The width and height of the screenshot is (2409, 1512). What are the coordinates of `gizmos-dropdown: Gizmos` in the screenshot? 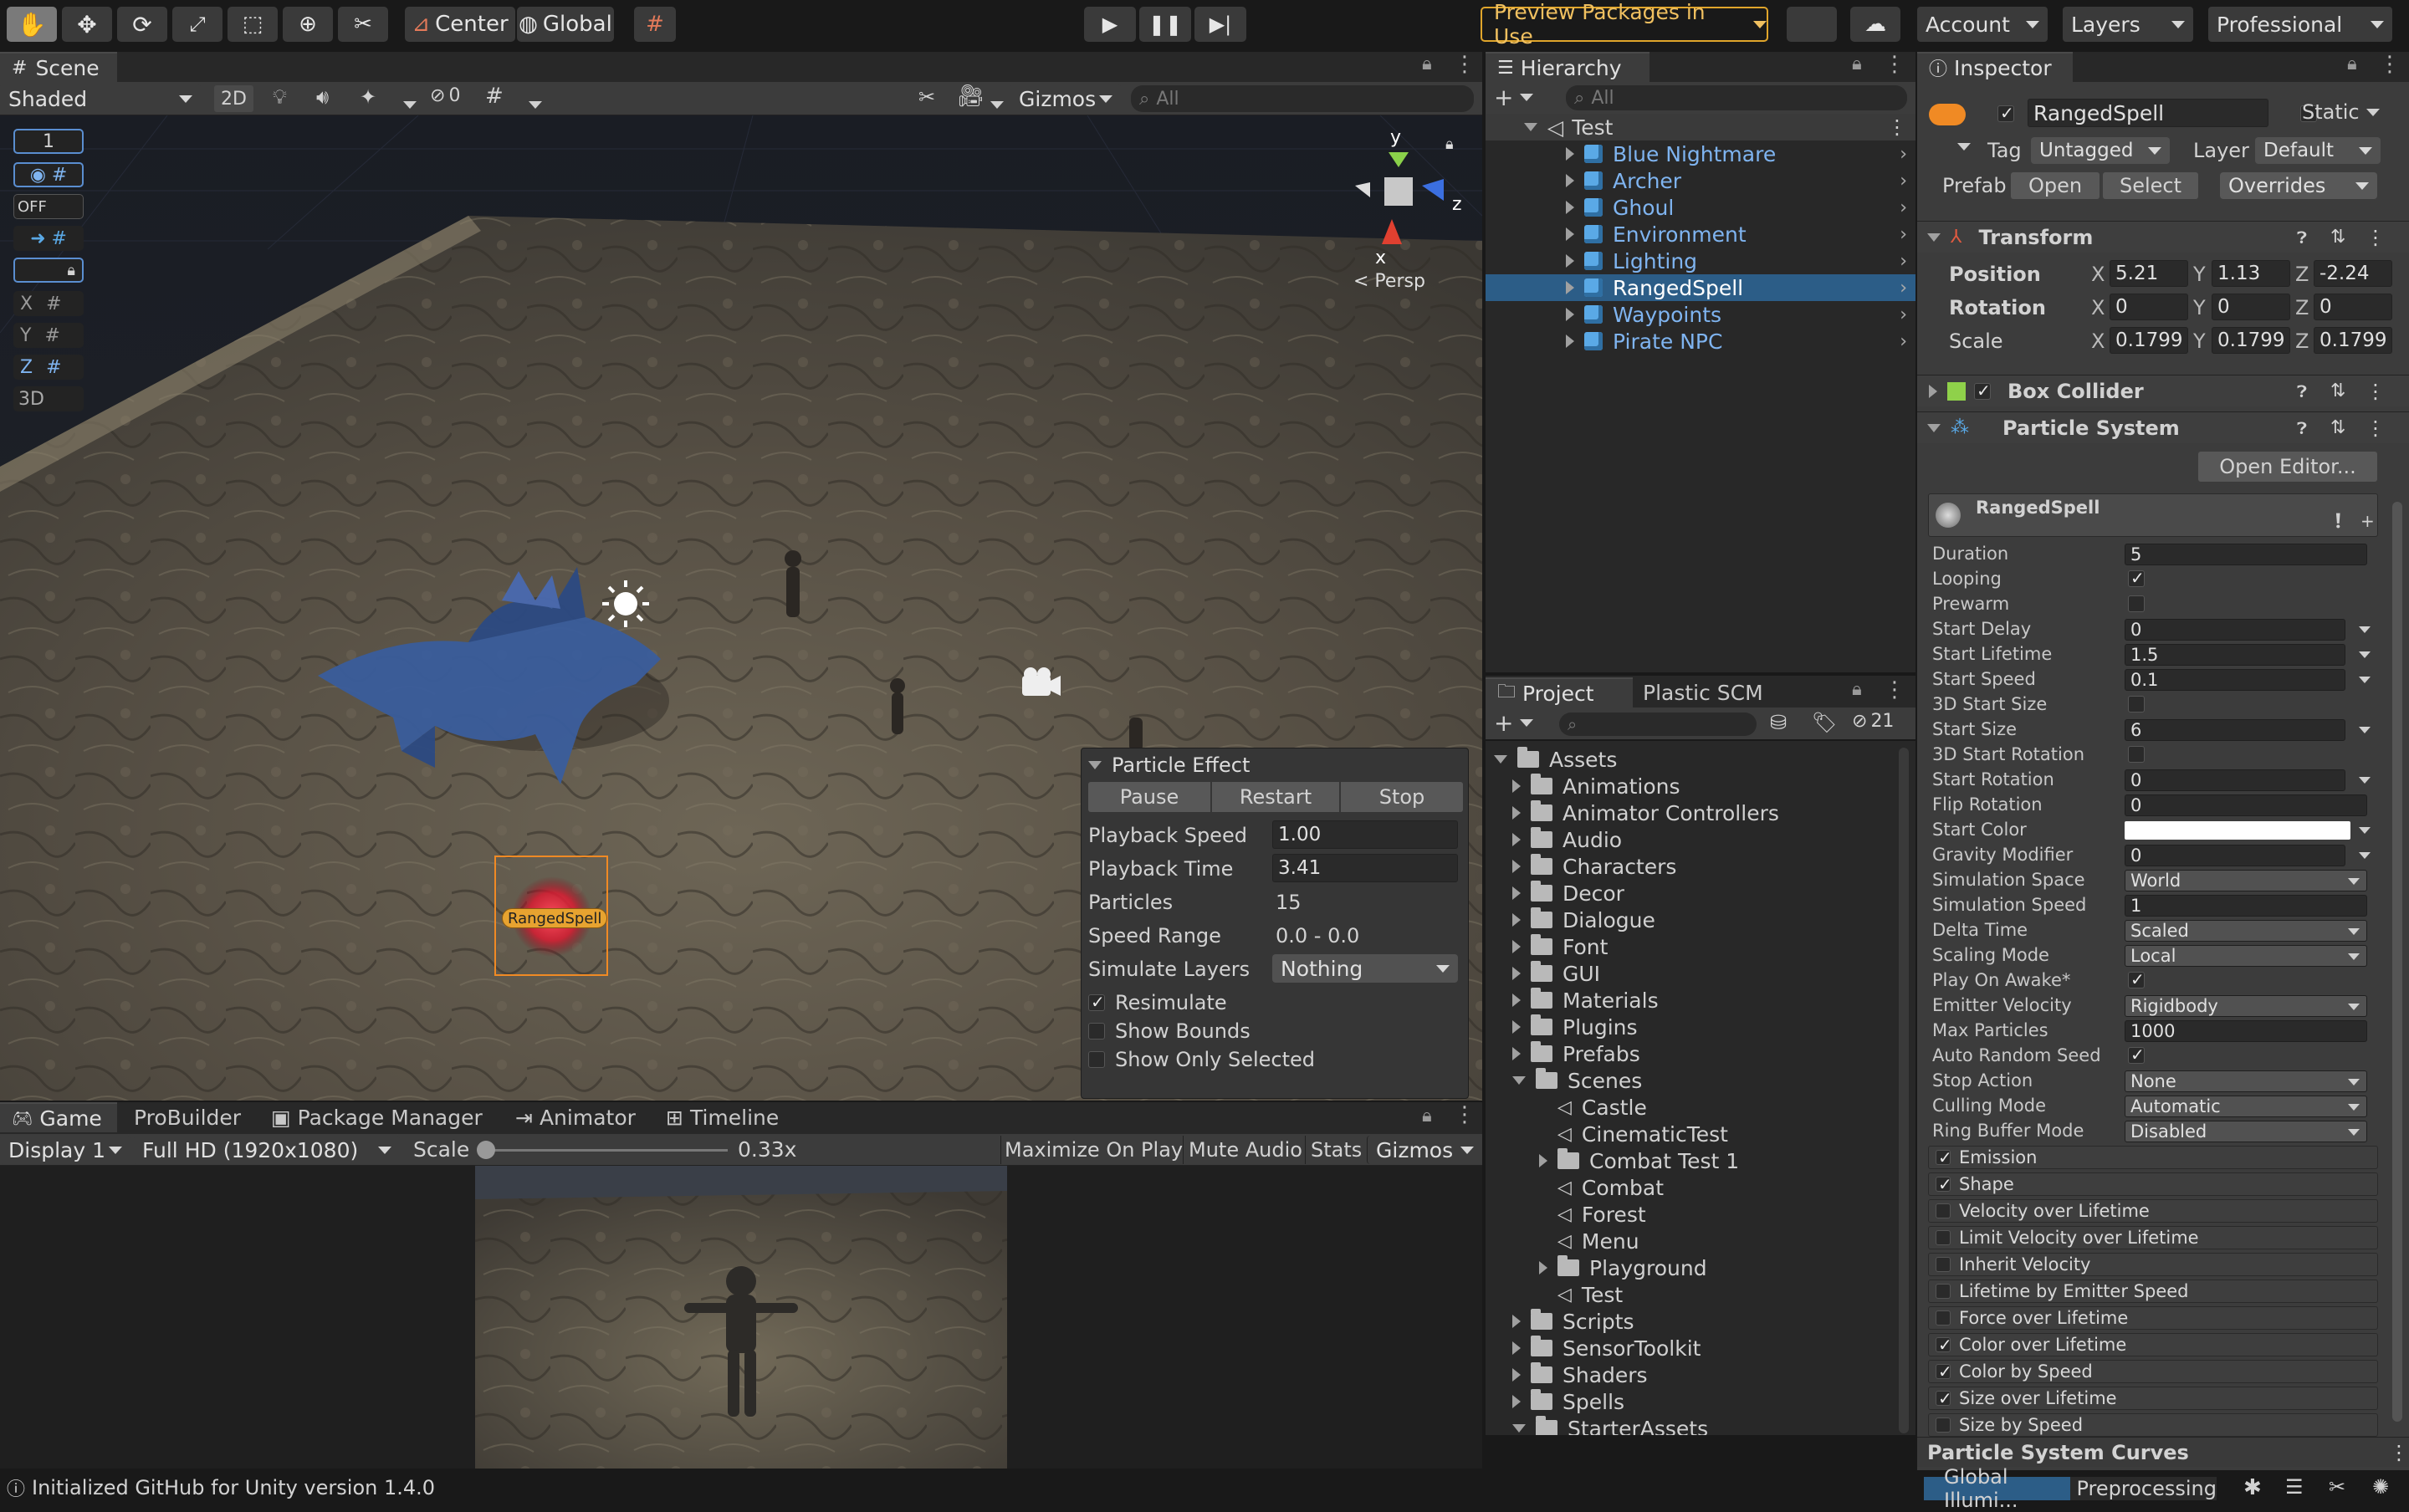 It's located at (1065, 99).